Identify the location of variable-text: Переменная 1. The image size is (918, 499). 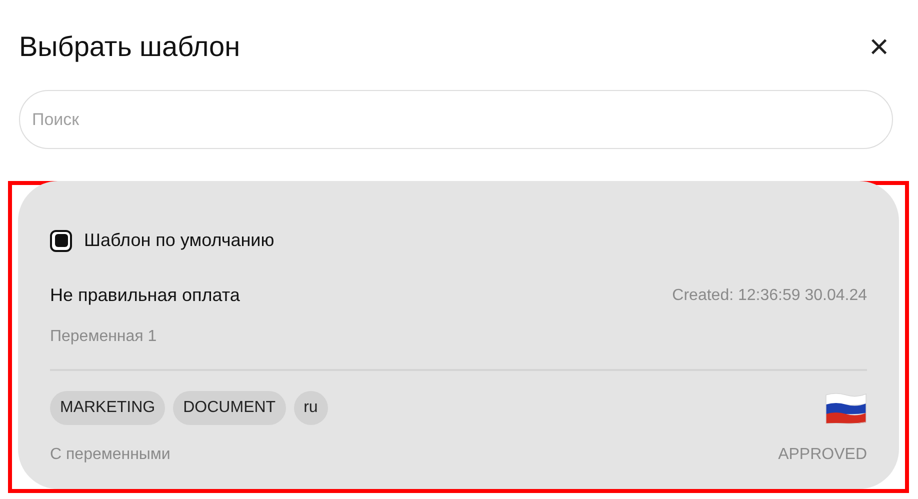
(104, 337).